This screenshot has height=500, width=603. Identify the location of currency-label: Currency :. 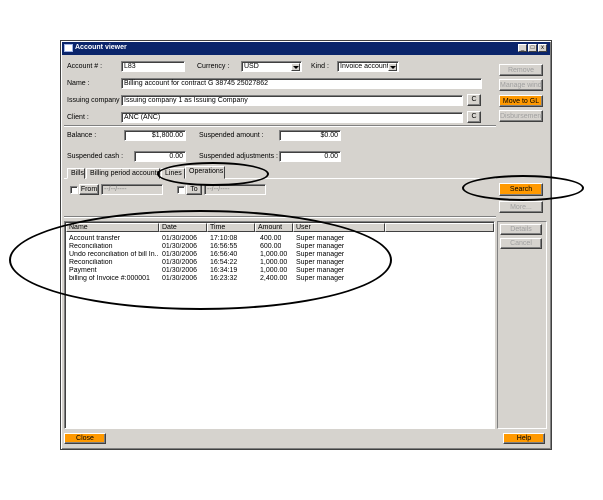
(213, 66).